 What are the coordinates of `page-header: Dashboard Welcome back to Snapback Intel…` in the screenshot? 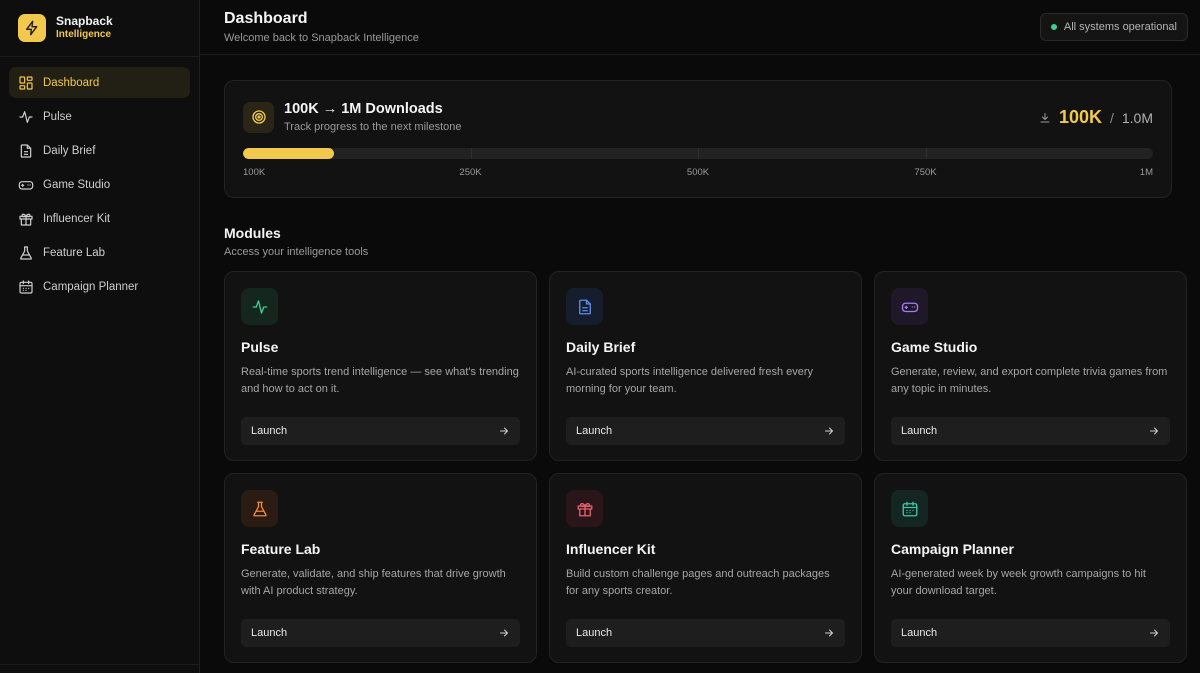 It's located at (700, 27).